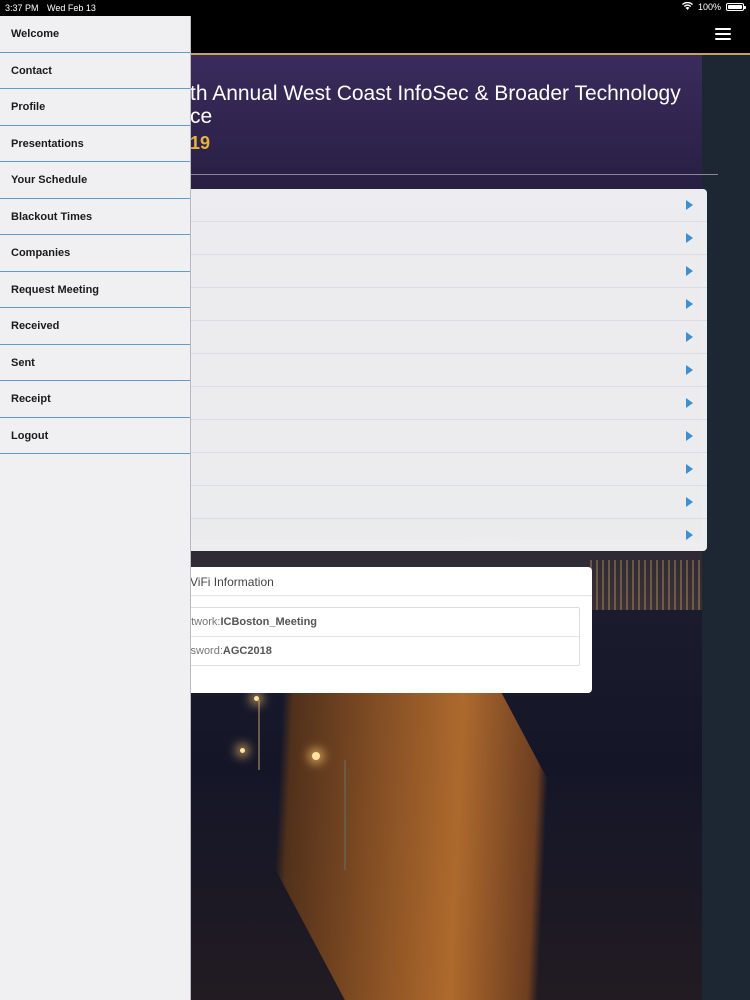 The height and width of the screenshot is (1000, 750). Describe the element at coordinates (200, 143) in the screenshot. I see `conference-date: 19` at that location.